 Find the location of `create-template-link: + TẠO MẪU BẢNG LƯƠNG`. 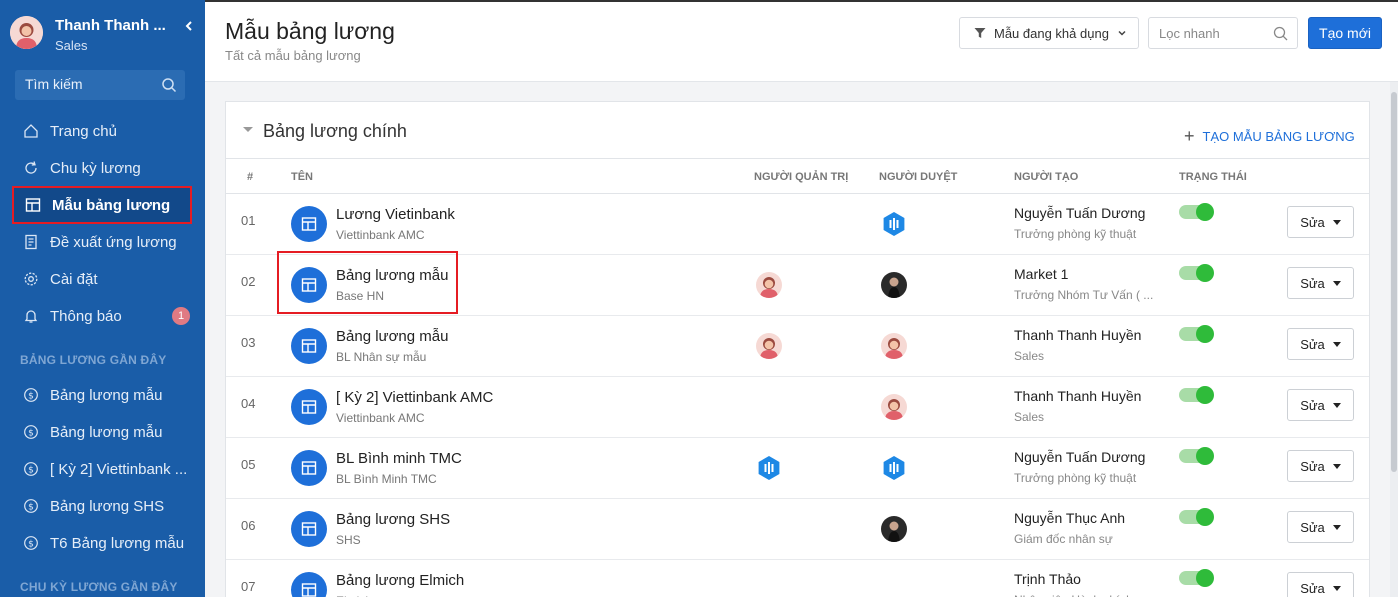

create-template-link: + TẠO MẪU BẢNG LƯƠNG is located at coordinates (1269, 136).